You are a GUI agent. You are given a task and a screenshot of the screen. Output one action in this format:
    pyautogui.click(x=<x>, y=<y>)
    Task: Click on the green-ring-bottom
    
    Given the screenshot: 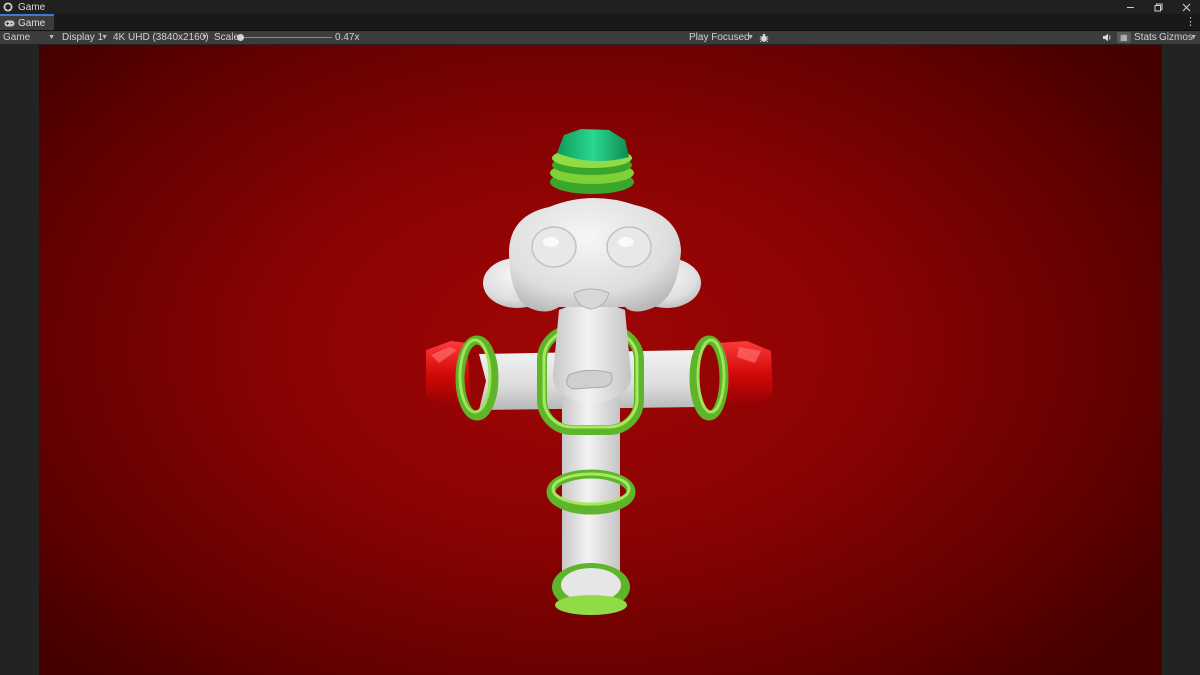 What is the action you would take?
    pyautogui.click(x=591, y=589)
    